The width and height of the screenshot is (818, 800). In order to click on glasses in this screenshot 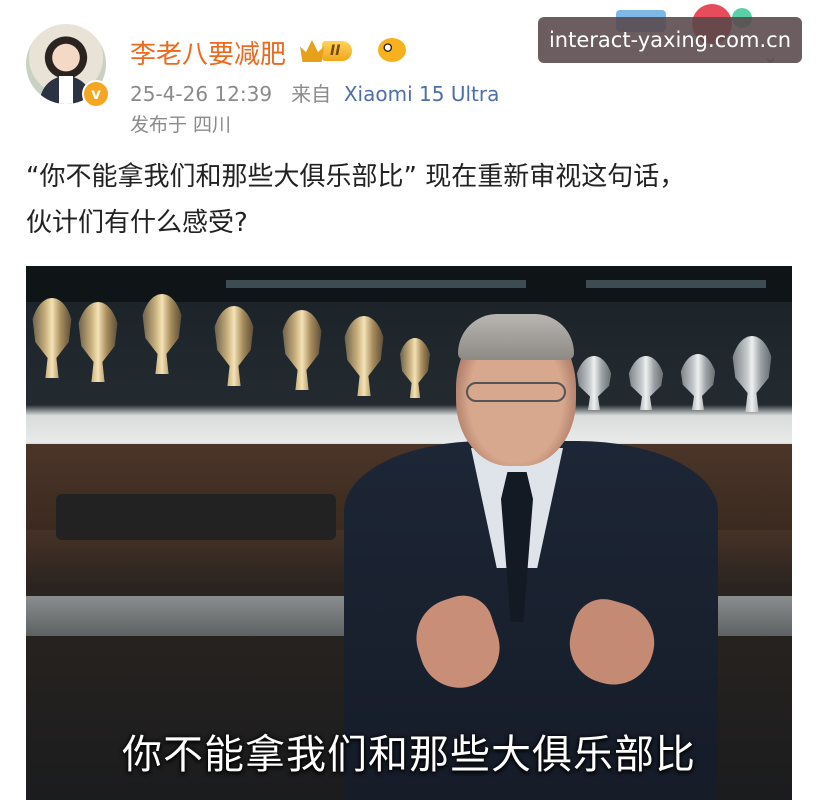, I will do `click(516, 392)`.